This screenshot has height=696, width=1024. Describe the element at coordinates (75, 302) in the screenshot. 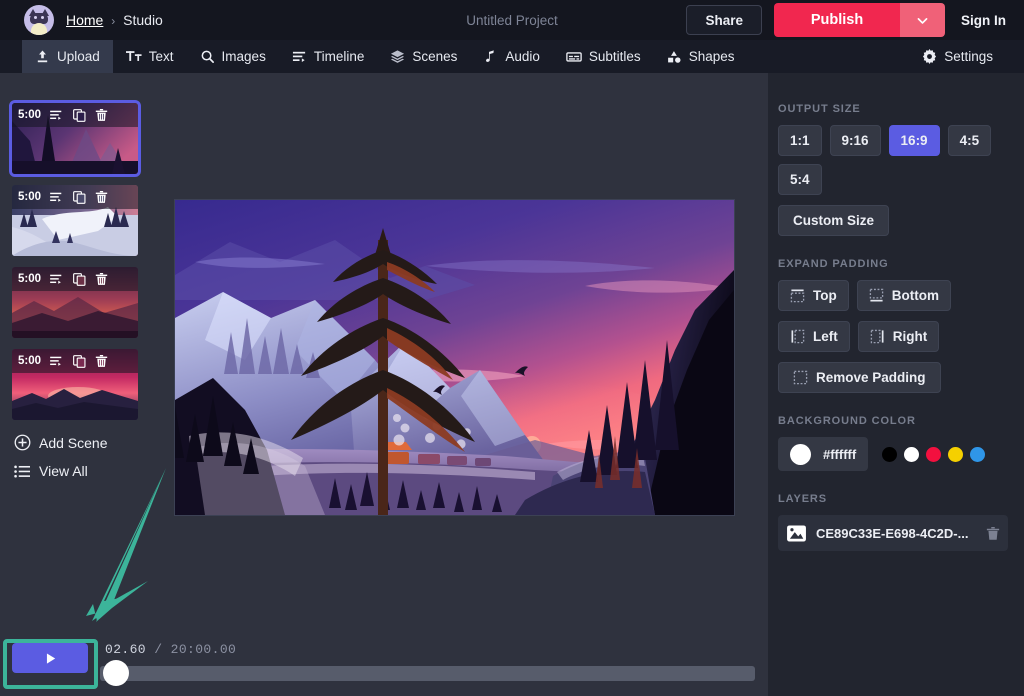

I see `scene-thumbnail-3: 5:00` at that location.